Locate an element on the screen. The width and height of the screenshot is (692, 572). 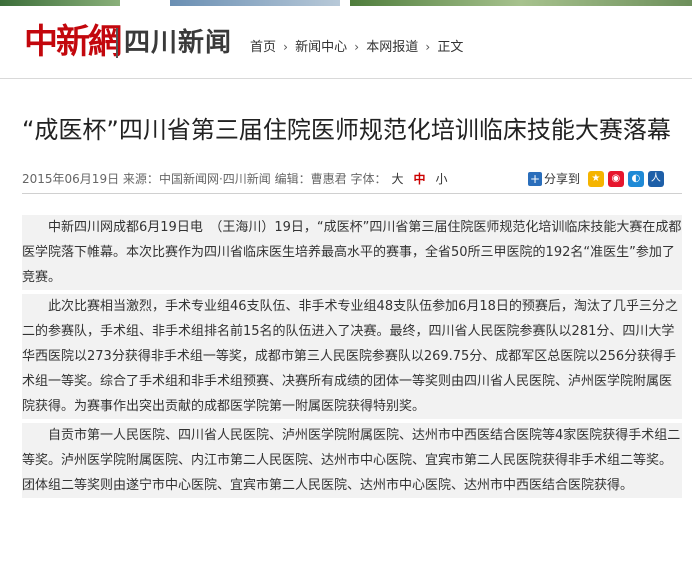
font-size-large-button: 大 is located at coordinates (397, 179).